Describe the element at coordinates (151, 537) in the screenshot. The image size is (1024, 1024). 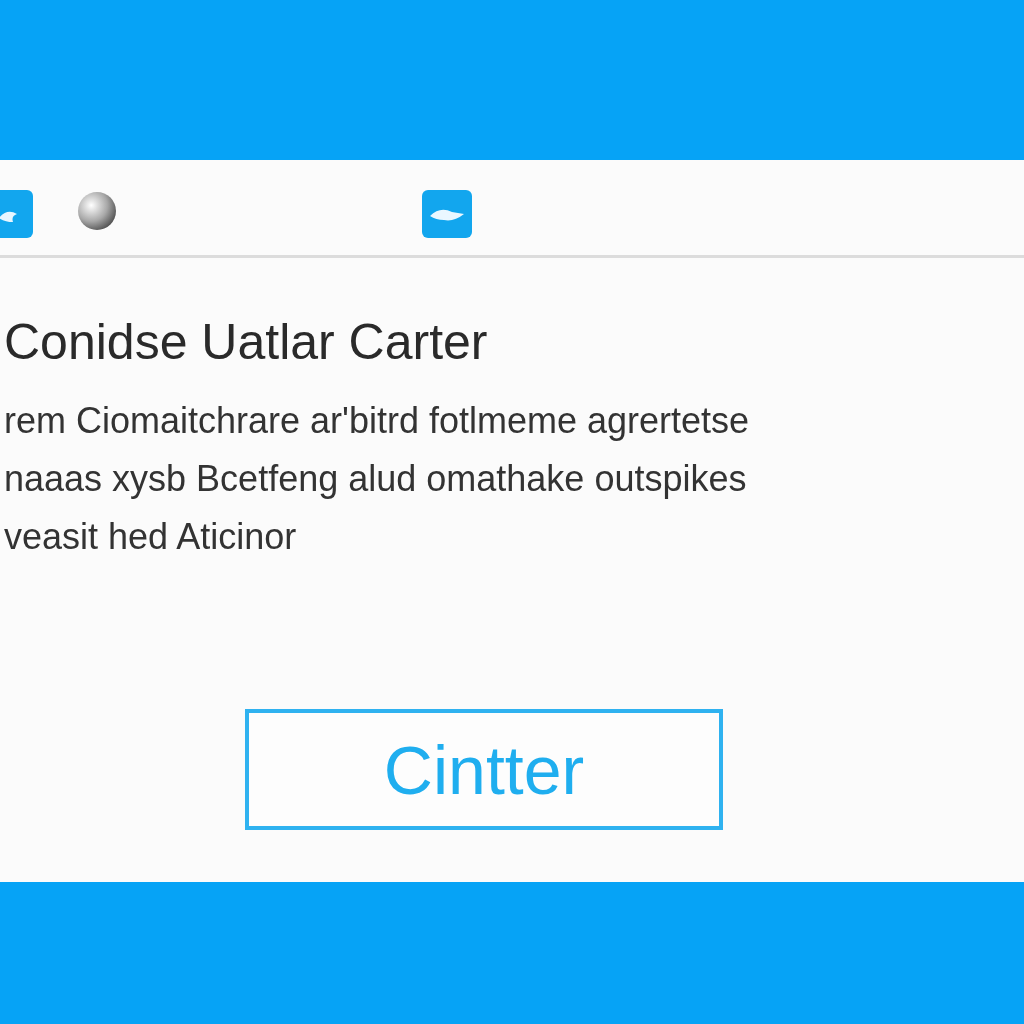
I see `message-text: veasit hed Aticinor` at that location.